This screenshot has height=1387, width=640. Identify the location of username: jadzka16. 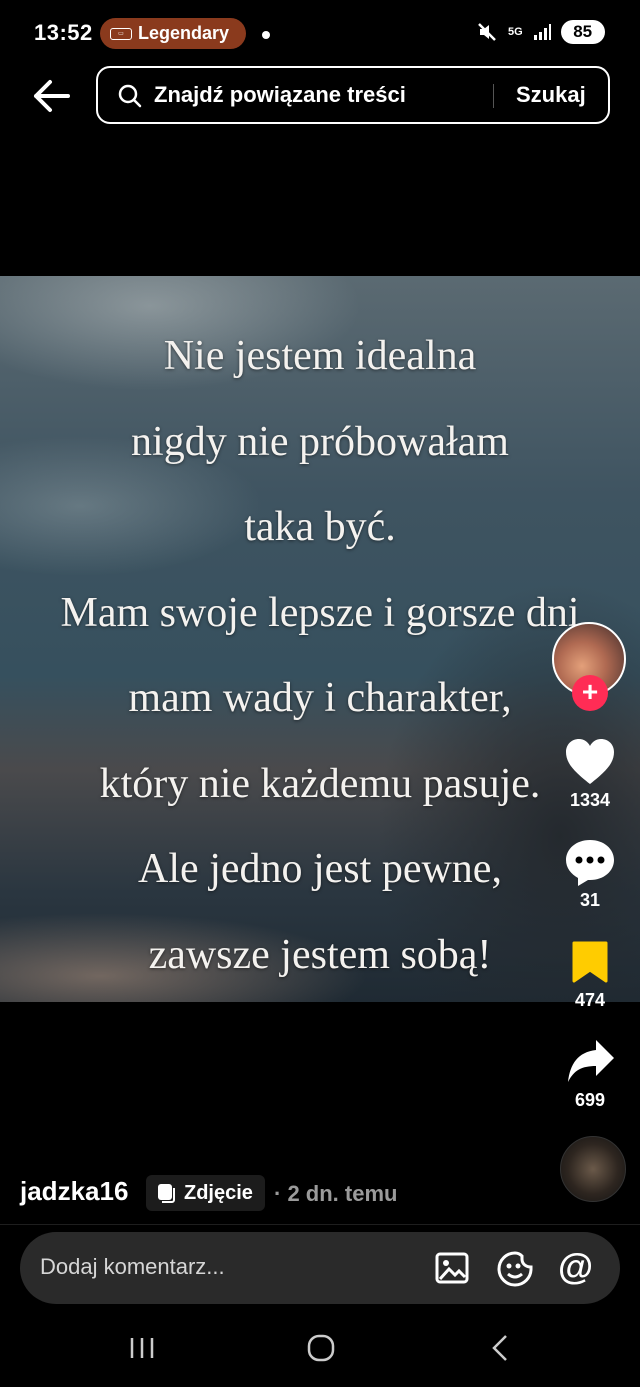
(74, 1191).